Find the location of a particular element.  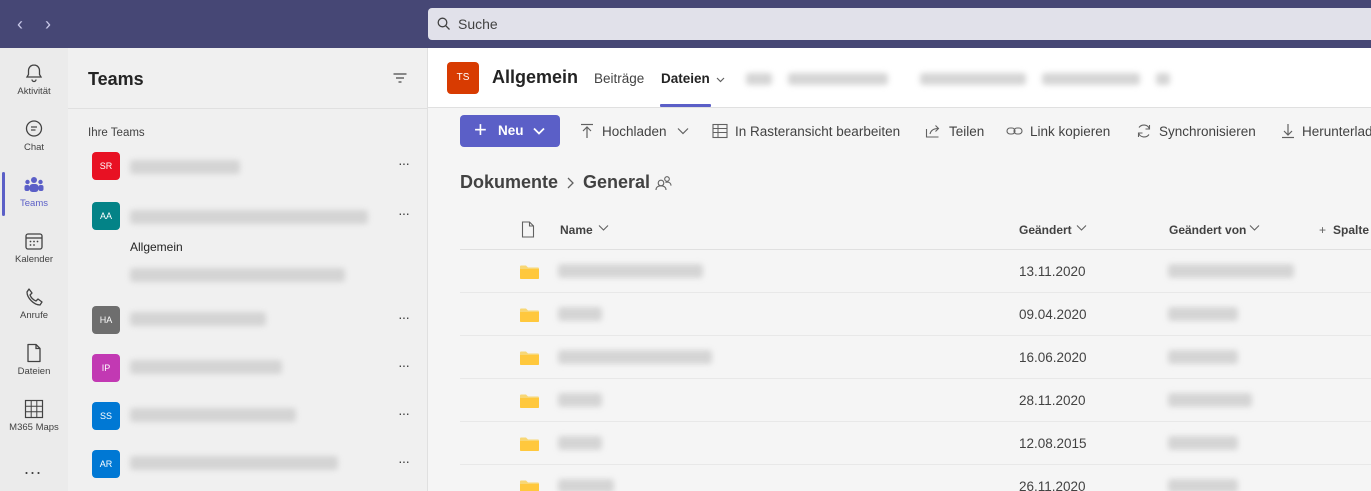

team-avatar: AR is located at coordinates (106, 464).